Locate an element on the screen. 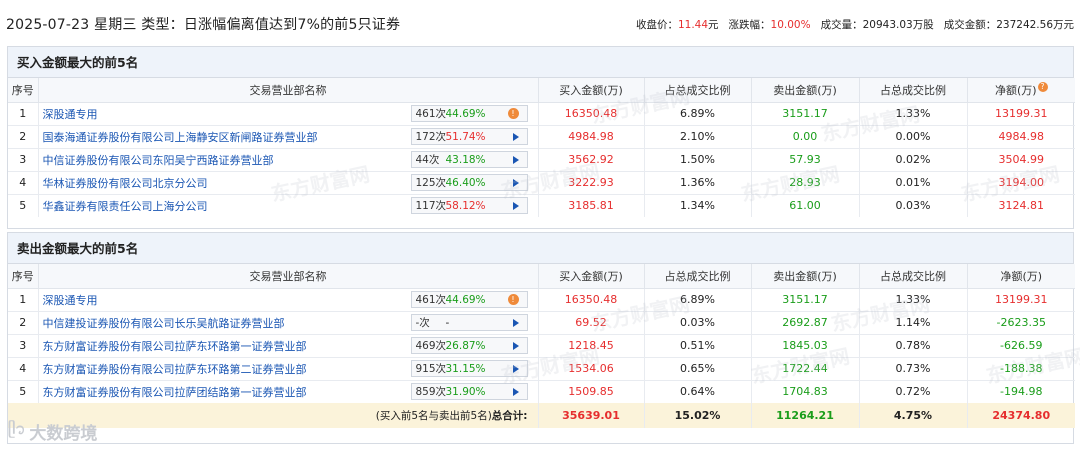  change-label: 涨跌幅： is located at coordinates (749, 25).